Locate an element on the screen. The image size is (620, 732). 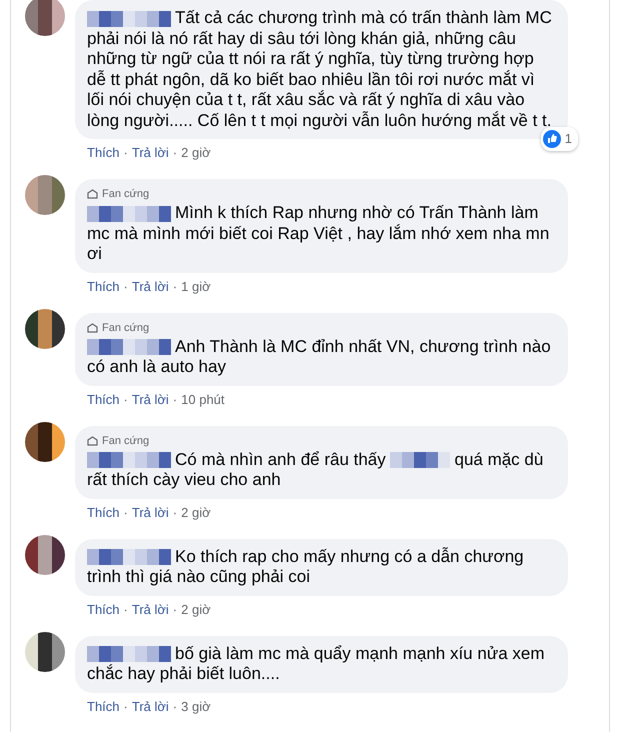
comment-time: 1 giờ is located at coordinates (196, 286).